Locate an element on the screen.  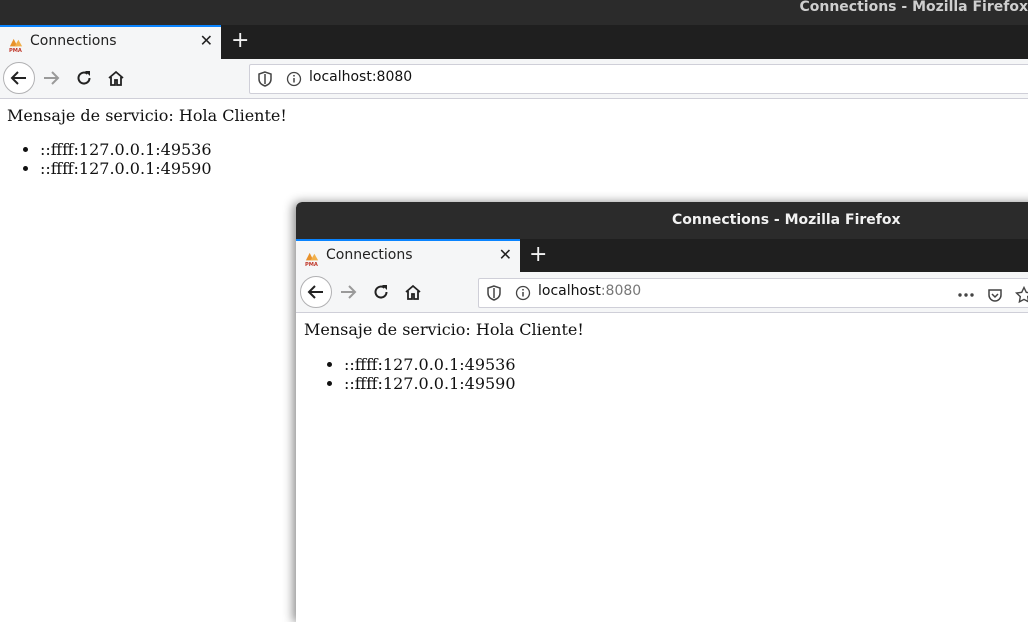
page-action-icons is located at coordinates (992, 295).